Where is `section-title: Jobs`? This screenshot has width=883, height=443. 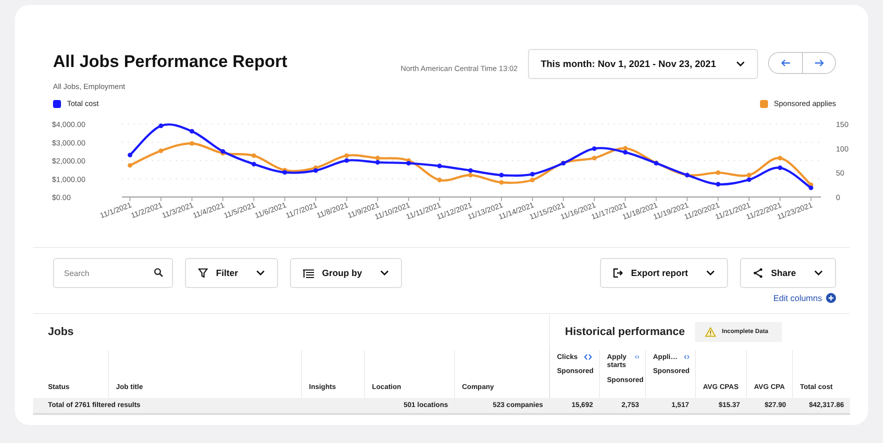
section-title: Jobs is located at coordinates (61, 332).